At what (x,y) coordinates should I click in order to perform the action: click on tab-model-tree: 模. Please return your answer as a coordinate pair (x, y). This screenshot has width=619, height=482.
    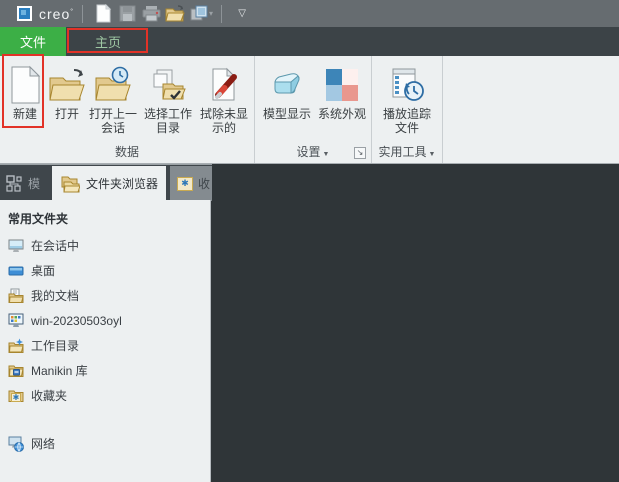
    Looking at the image, I should click on (25, 183).